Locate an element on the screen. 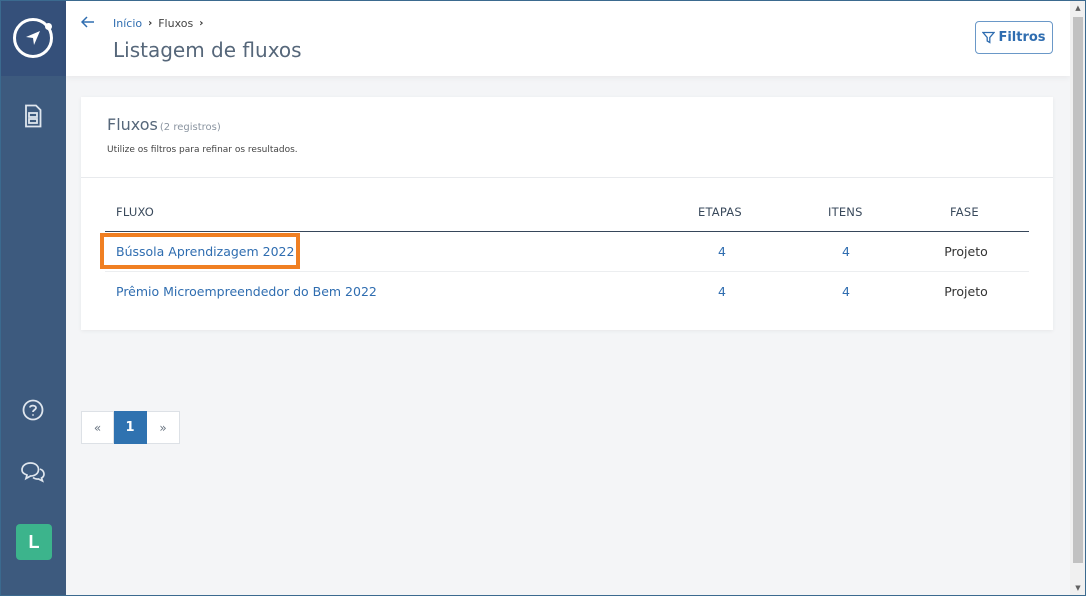  pagination-page-button: 1 is located at coordinates (130, 427).